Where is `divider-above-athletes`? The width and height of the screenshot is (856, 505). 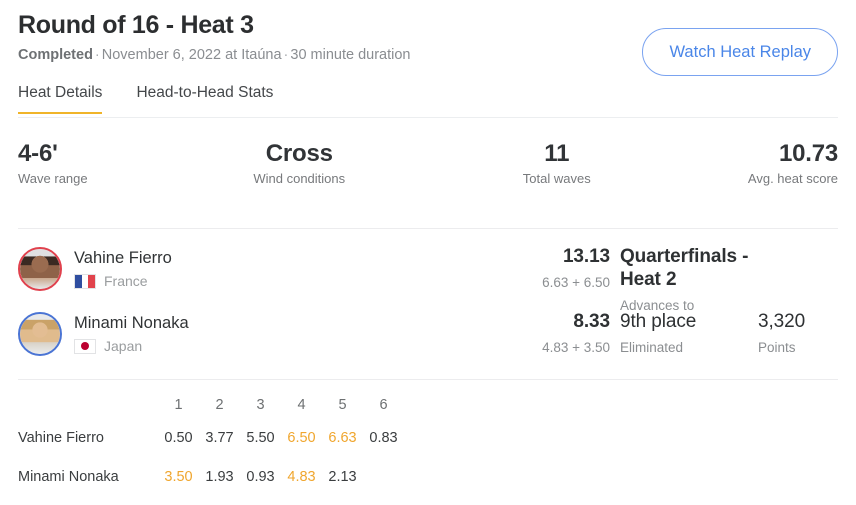 divider-above-athletes is located at coordinates (428, 228).